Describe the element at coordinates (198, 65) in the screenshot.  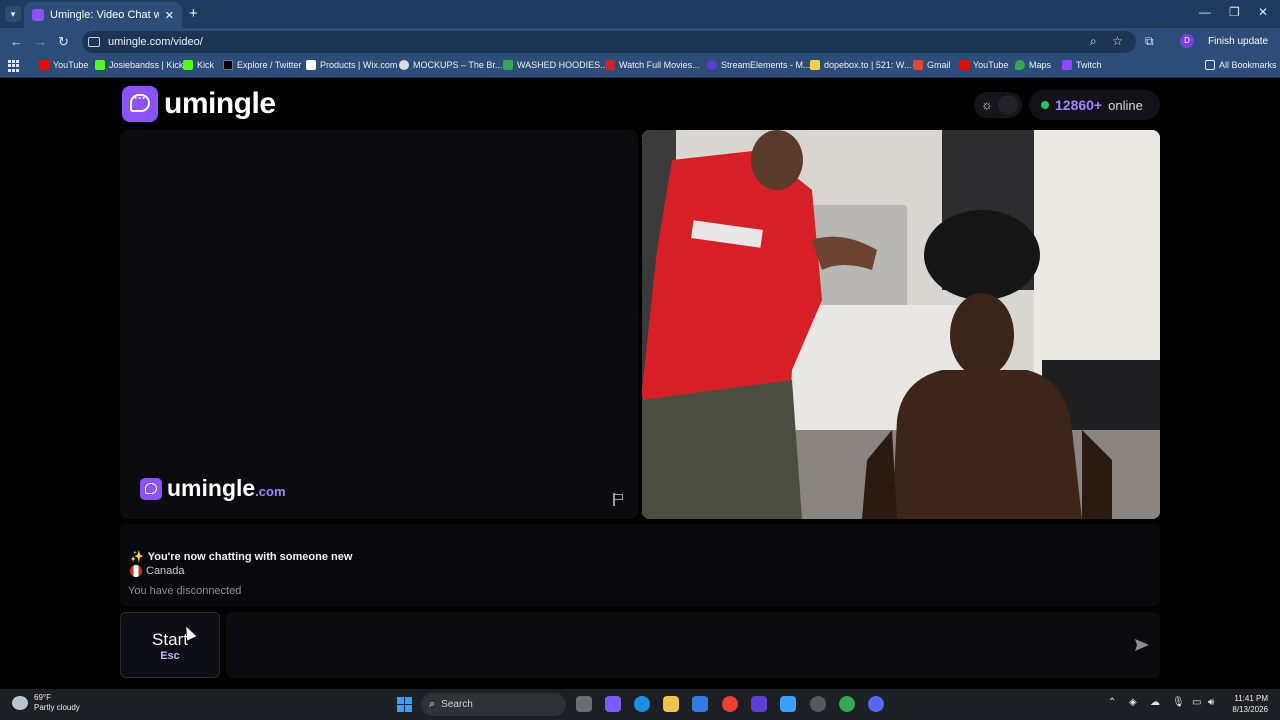
I see `bookmark-item: Kick` at that location.